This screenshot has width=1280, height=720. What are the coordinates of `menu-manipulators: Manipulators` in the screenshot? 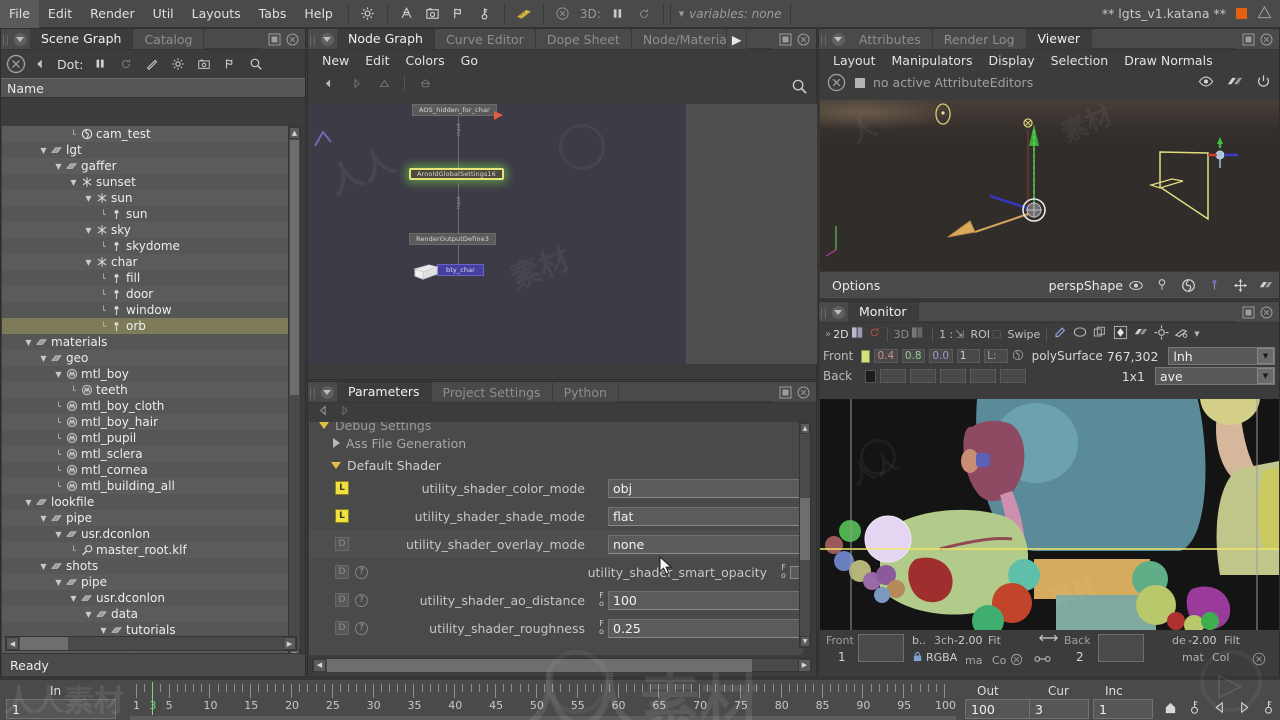 It's located at (932, 60).